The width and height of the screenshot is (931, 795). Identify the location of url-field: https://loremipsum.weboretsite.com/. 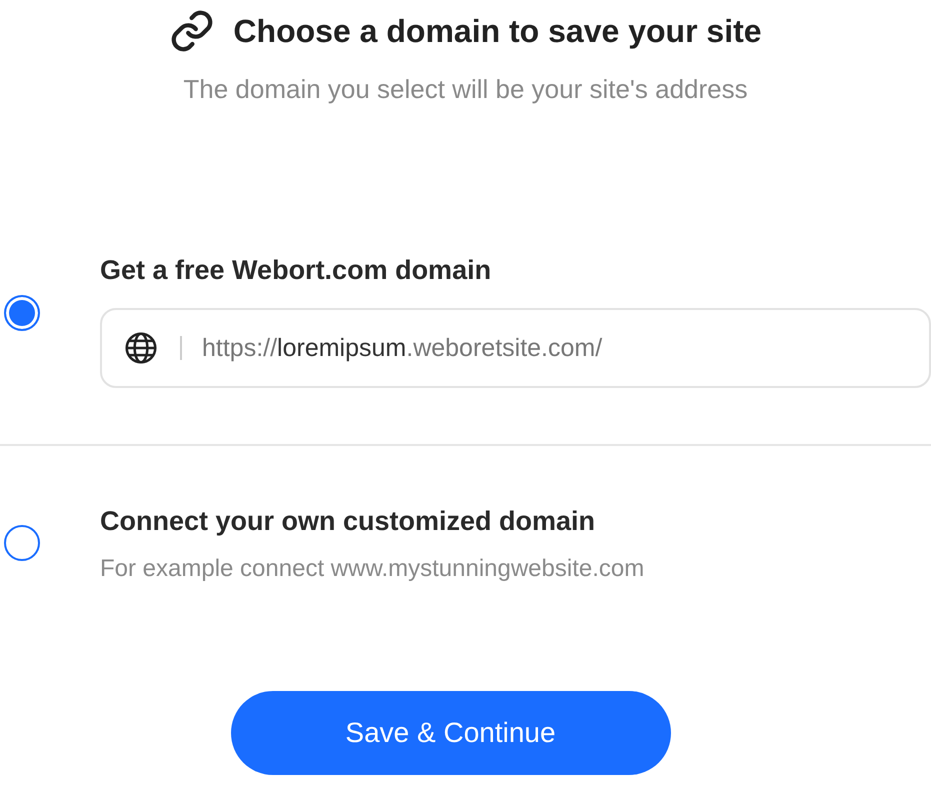
(515, 348).